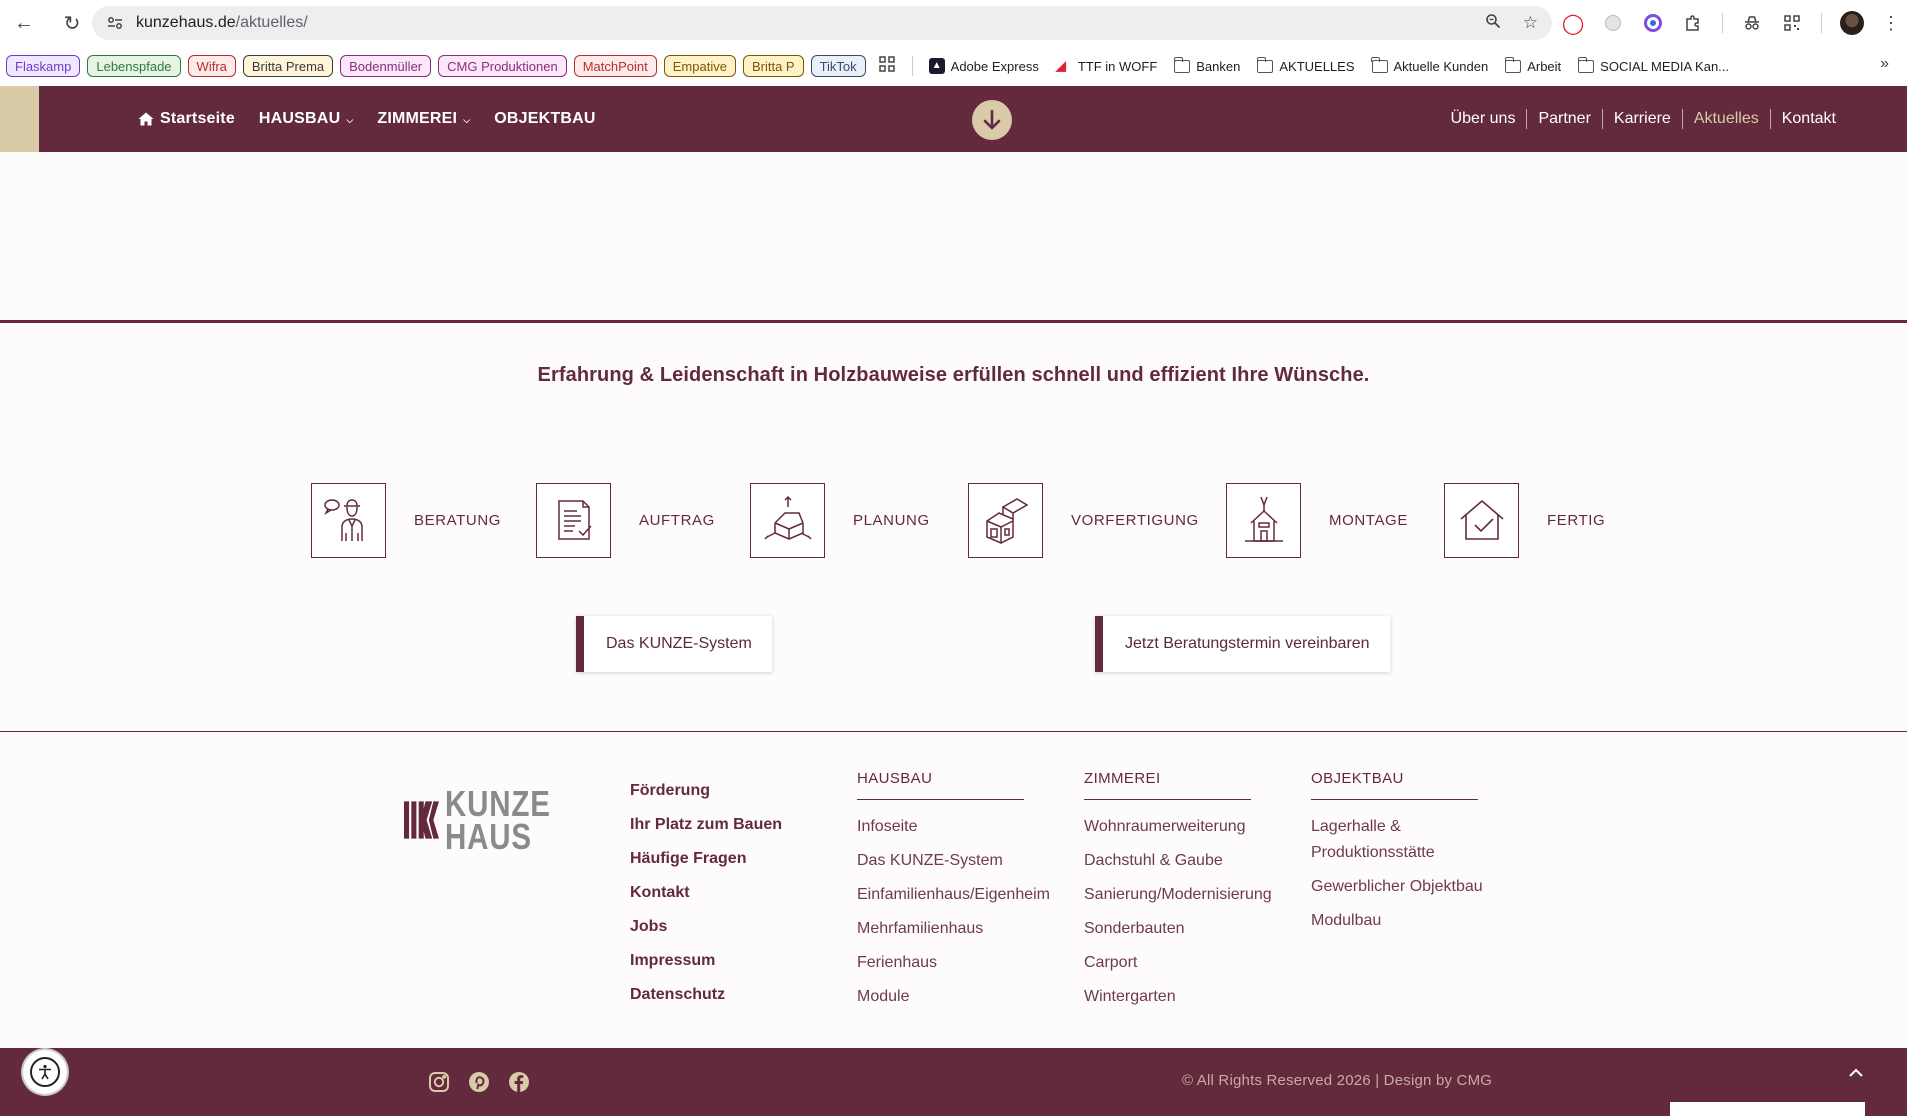  What do you see at coordinates (1083, 520) in the screenshot?
I see `step-vorfertigung: VORFERTIGUNG` at bounding box center [1083, 520].